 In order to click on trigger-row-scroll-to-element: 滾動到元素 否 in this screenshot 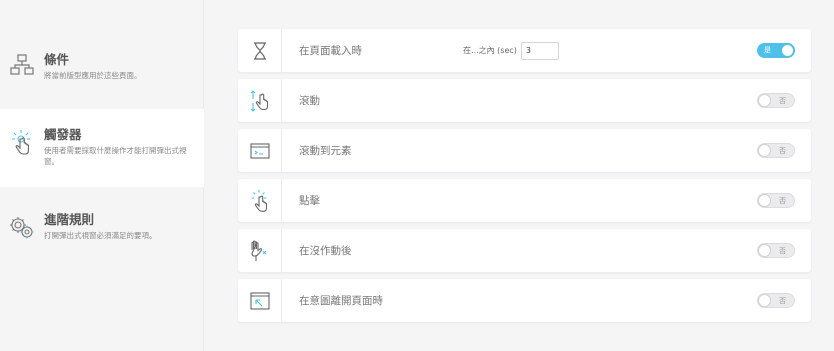, I will do `click(524, 150)`.